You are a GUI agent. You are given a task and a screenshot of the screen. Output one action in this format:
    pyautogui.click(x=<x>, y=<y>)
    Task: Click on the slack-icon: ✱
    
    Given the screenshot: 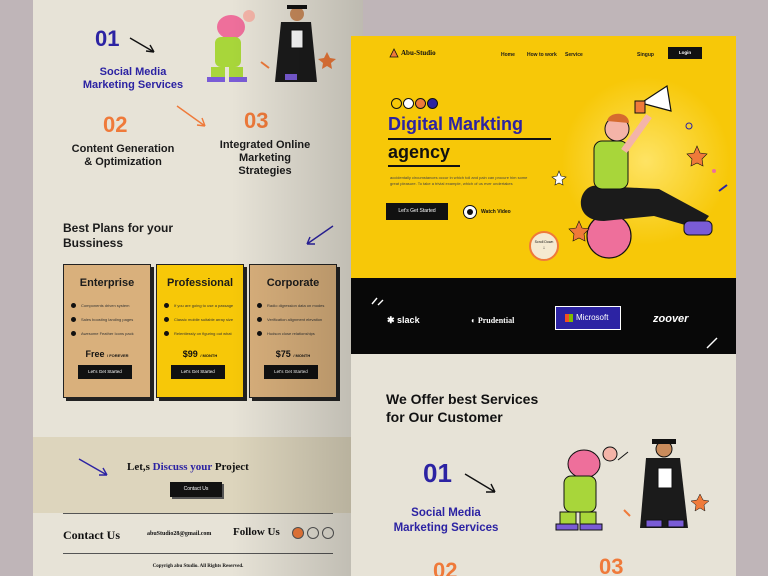 What is the action you would take?
    pyautogui.click(x=392, y=320)
    